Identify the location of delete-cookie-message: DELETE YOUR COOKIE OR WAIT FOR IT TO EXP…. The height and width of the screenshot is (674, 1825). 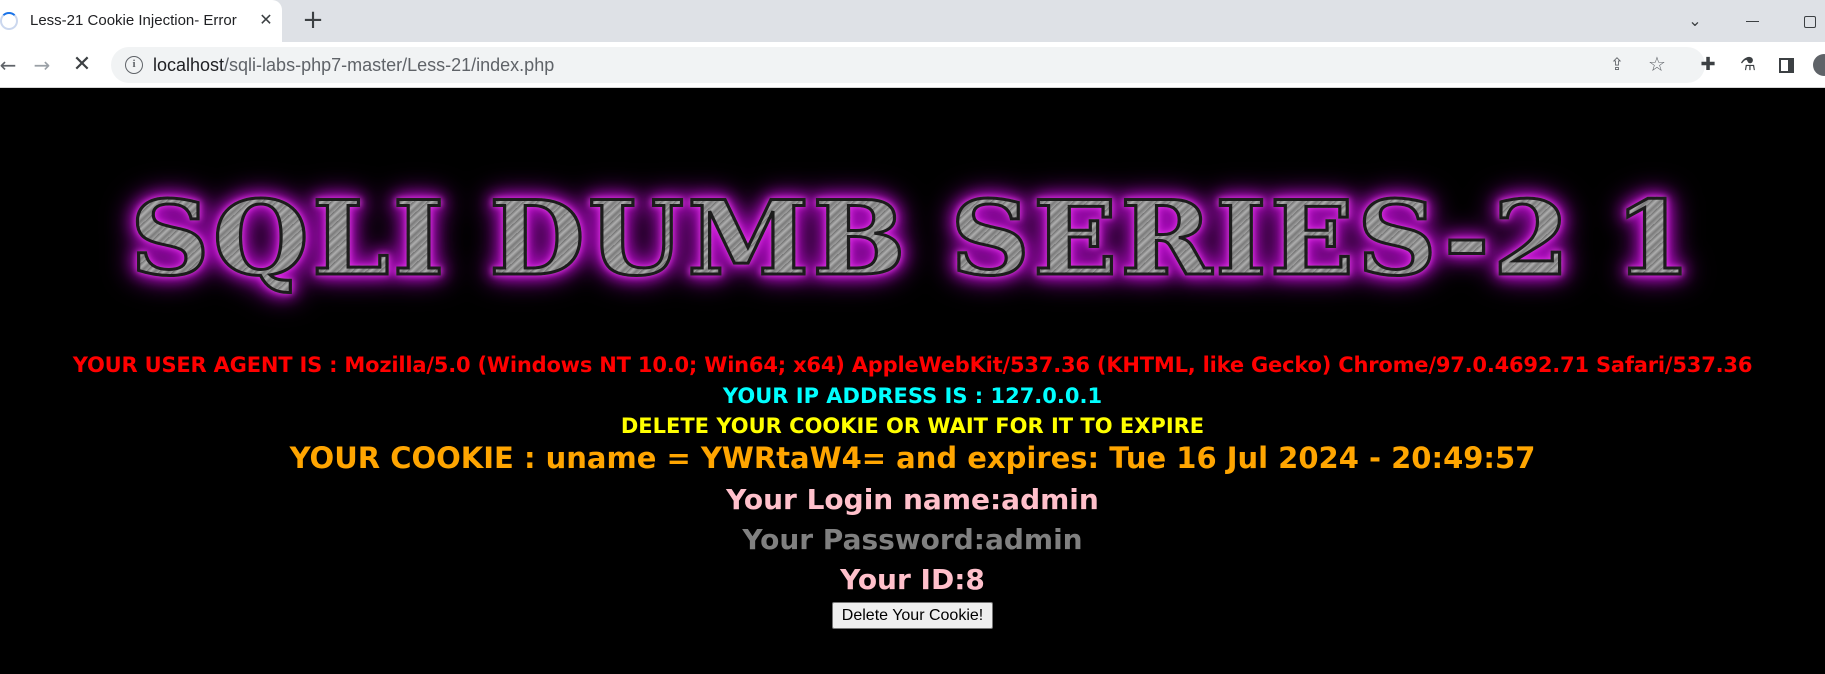
(912, 426).